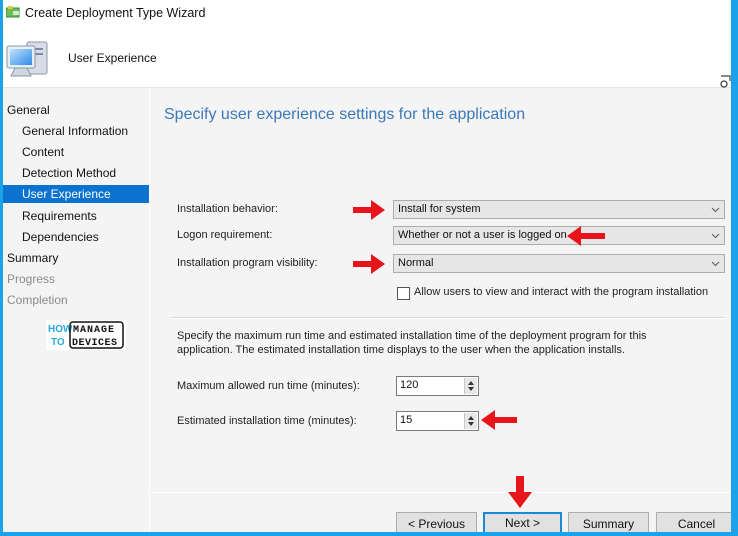 The image size is (738, 536). Describe the element at coordinates (559, 209) in the screenshot. I see `installation-behavior-select: Install for system` at that location.